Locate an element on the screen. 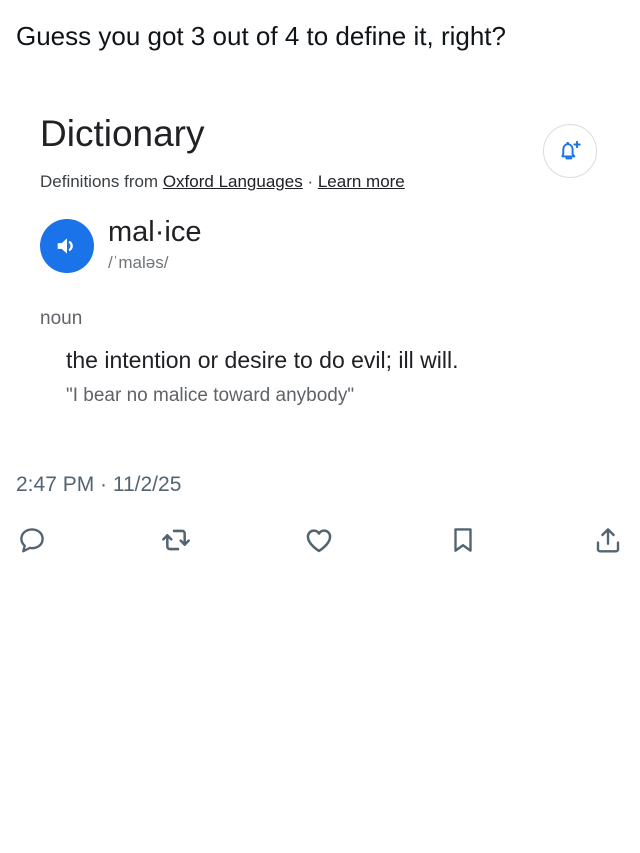  bookmark-icon is located at coordinates (463, 540).